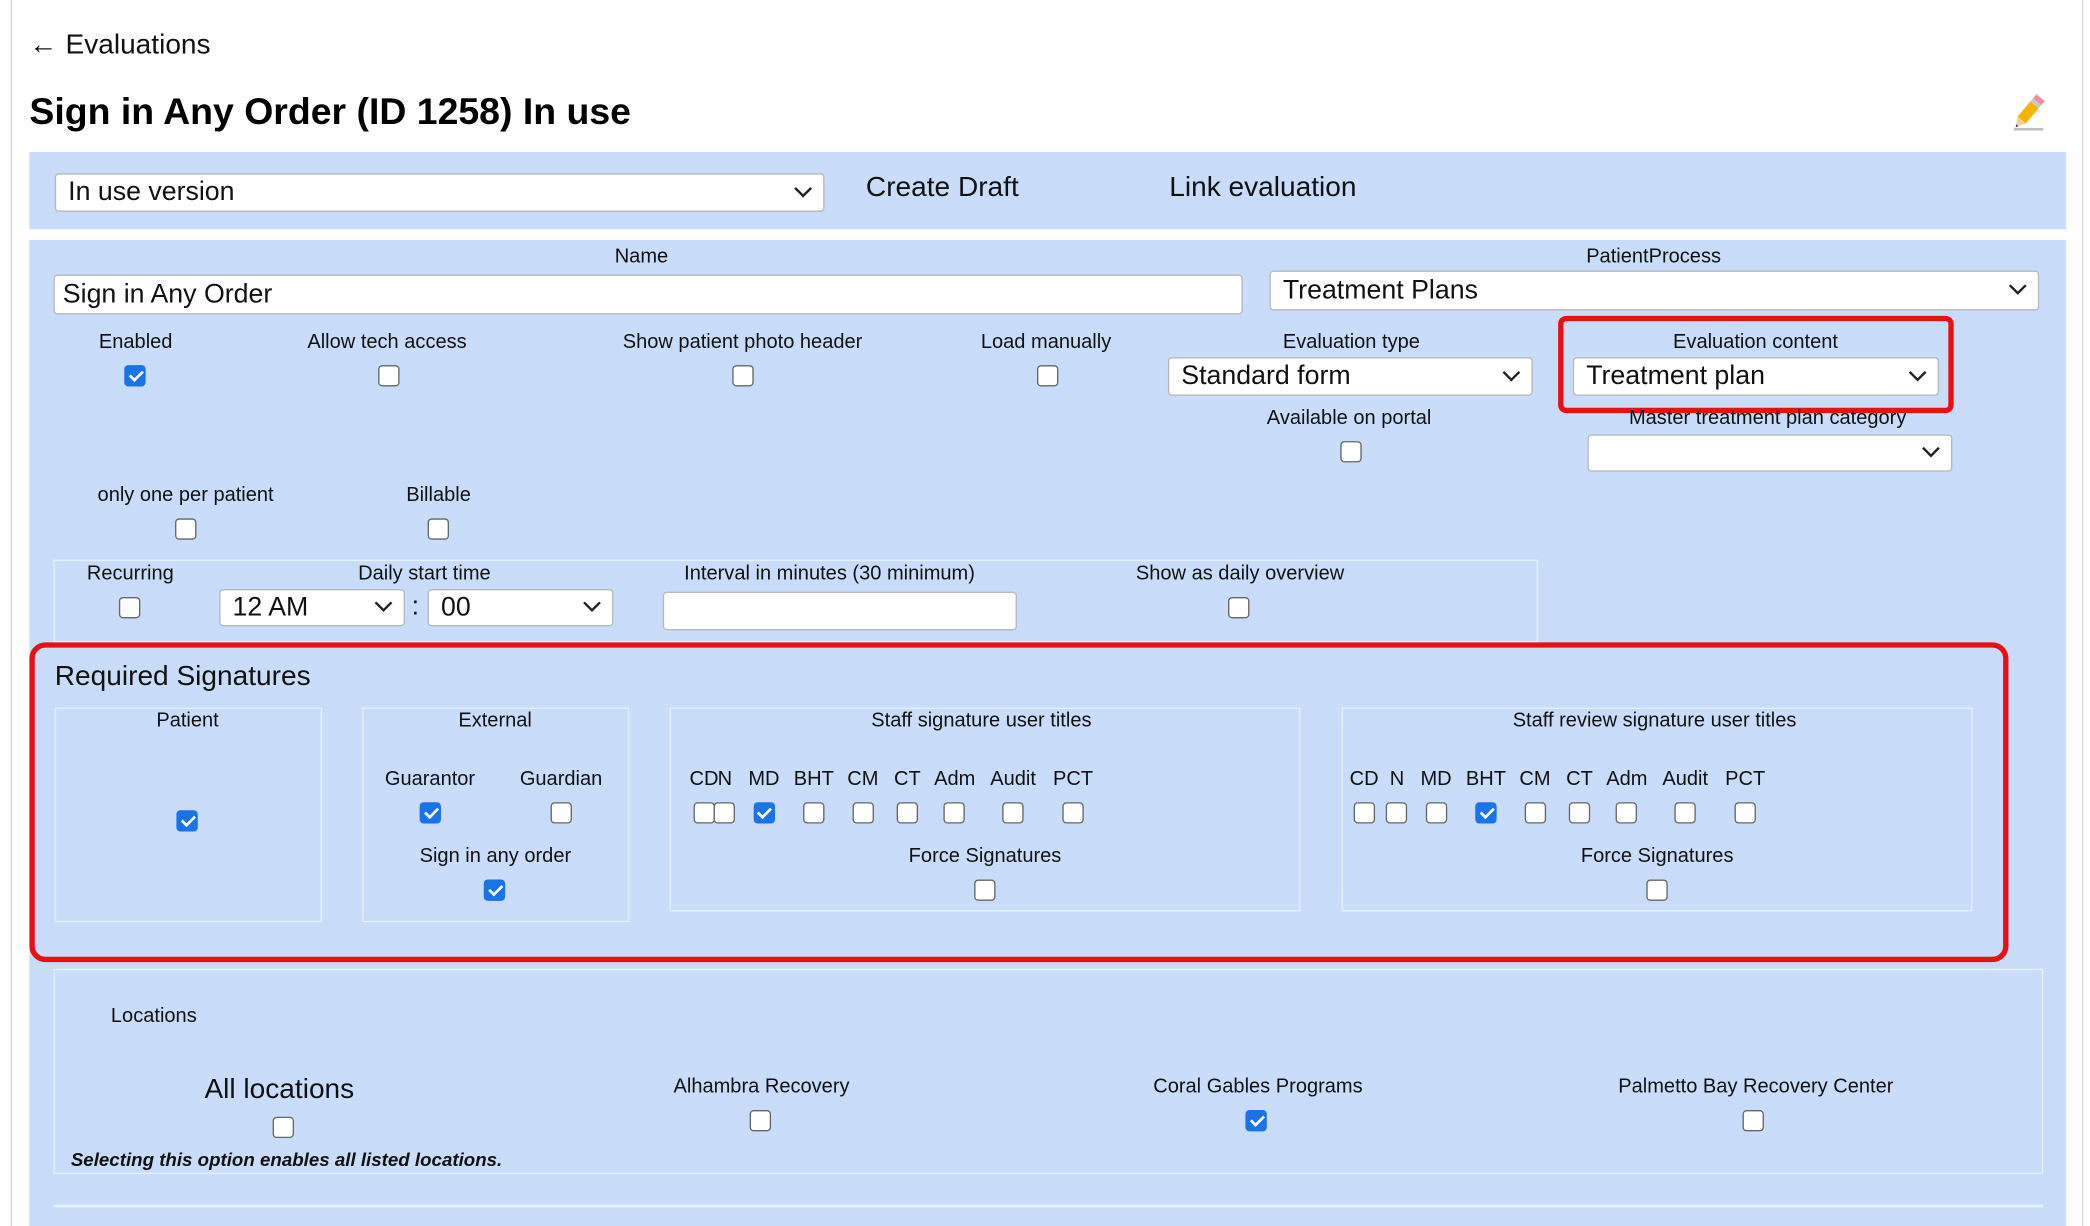 This screenshot has width=2090, height=1226. Describe the element at coordinates (1756, 364) in the screenshot. I see `evaluation-content-highlight` at that location.